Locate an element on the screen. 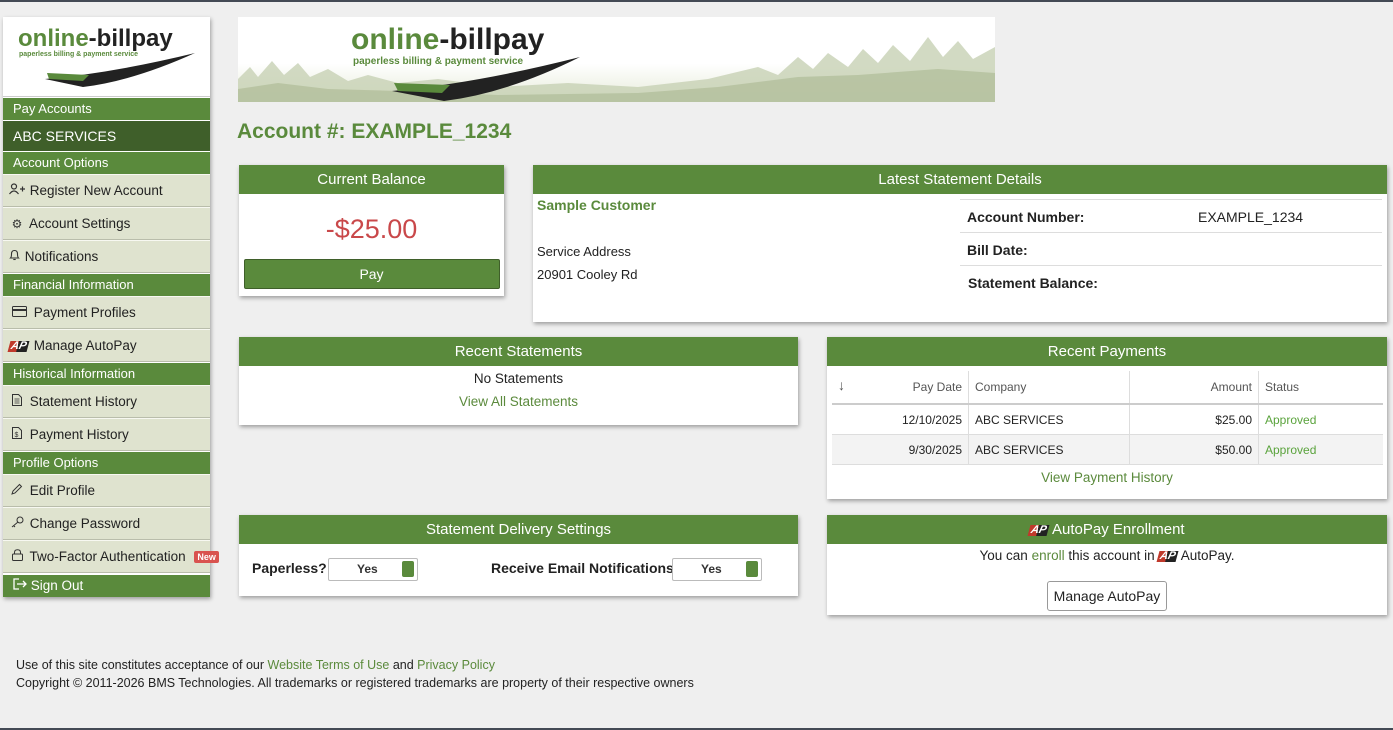  customer-name: Sample Customer is located at coordinates (597, 205).